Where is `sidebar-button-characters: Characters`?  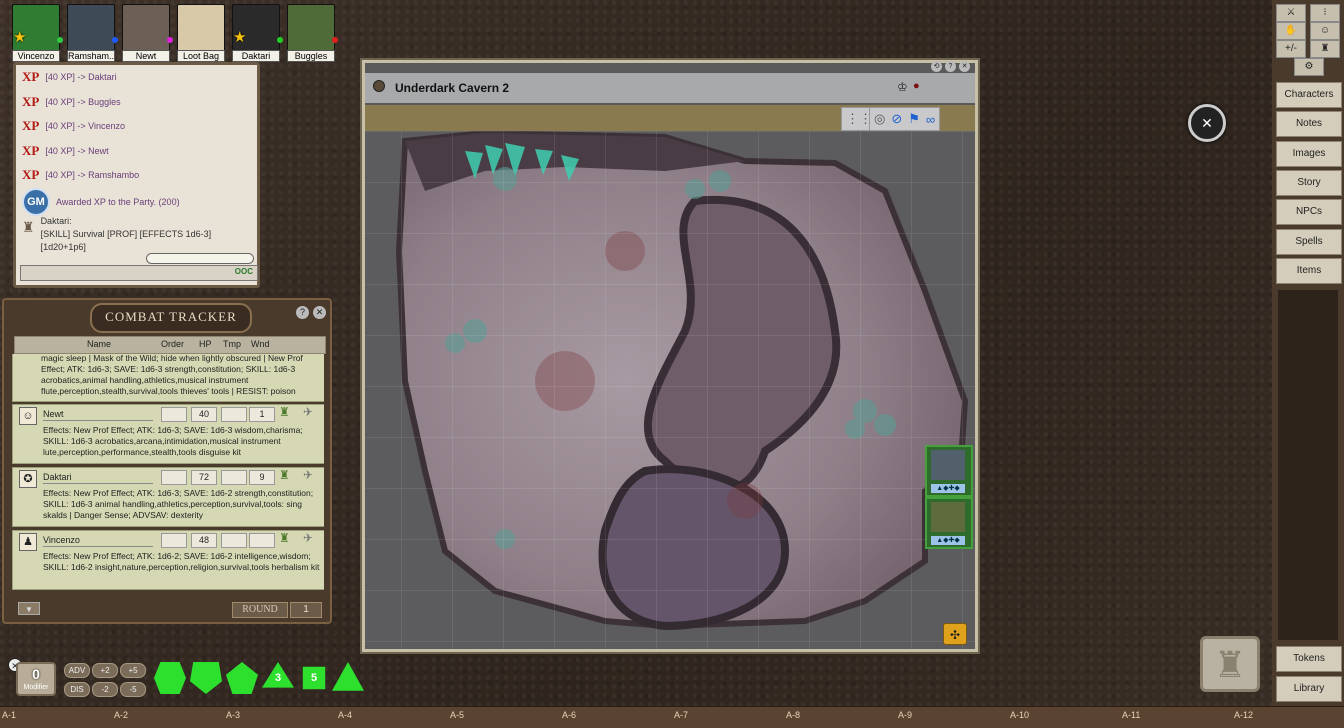
sidebar-button-characters: Characters is located at coordinates (1309, 95).